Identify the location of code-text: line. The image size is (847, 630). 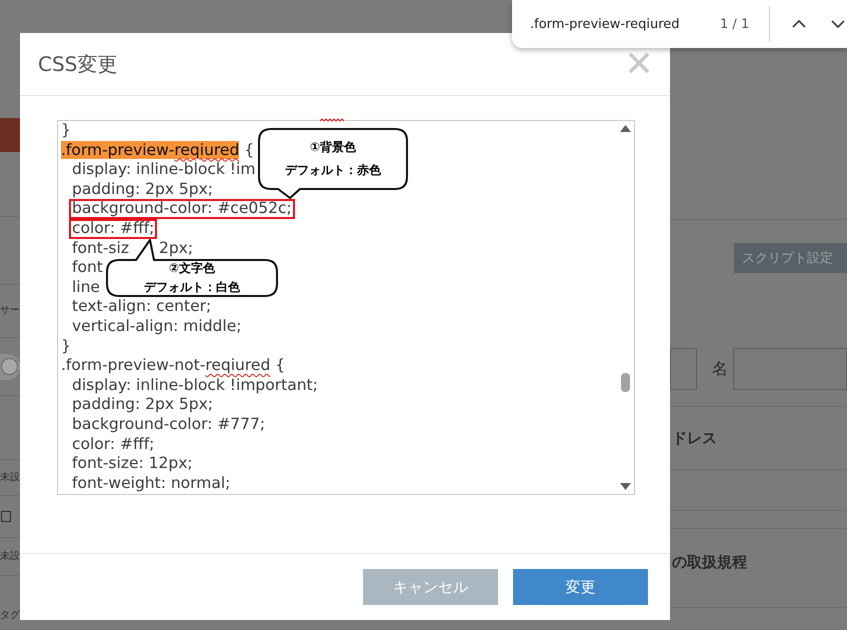
(86, 288).